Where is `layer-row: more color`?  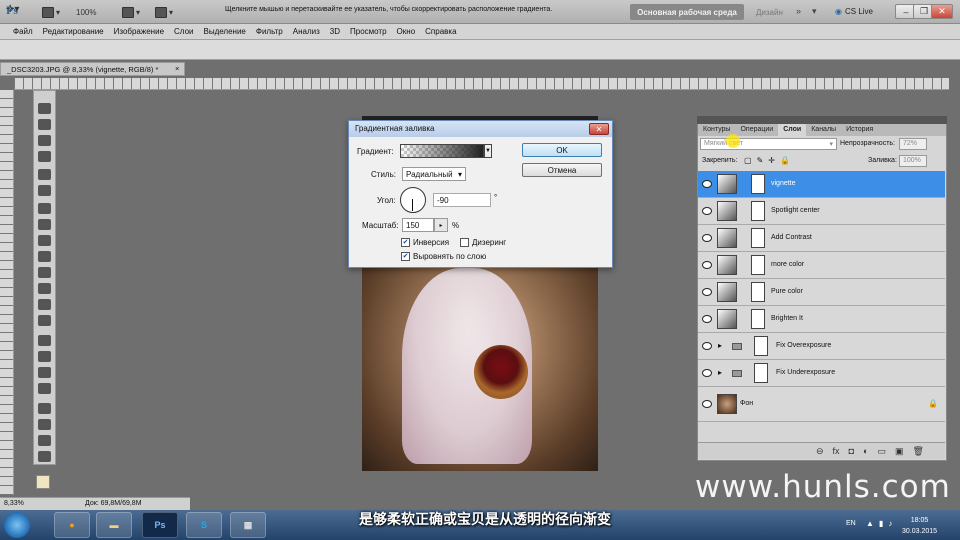
layer-row: more color is located at coordinates (821, 265).